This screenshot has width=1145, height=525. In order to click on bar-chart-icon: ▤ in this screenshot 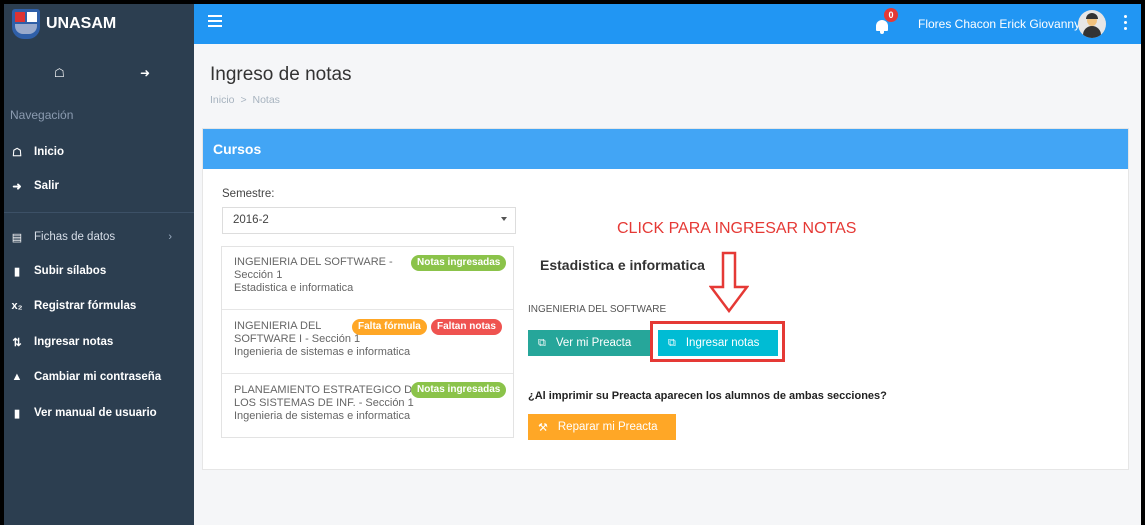, I will do `click(17, 237)`.